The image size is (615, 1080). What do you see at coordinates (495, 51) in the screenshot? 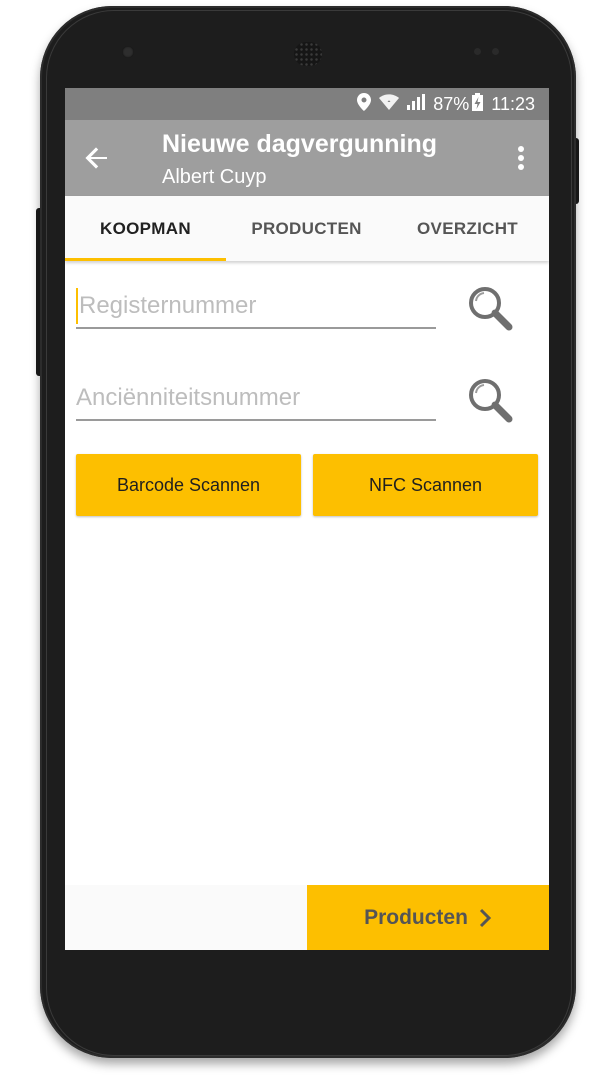
I see `light-sensor` at bounding box center [495, 51].